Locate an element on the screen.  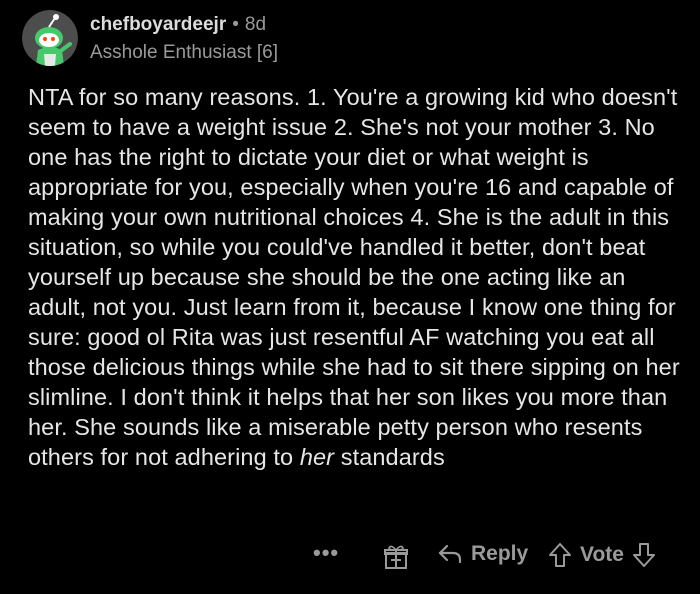
reply-label: Reply is located at coordinates (500, 553).